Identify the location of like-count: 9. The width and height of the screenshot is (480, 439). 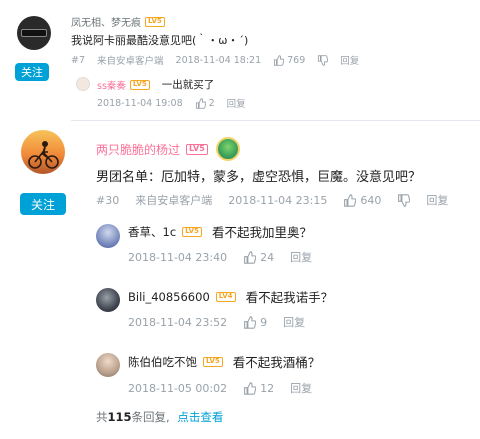
(264, 322).